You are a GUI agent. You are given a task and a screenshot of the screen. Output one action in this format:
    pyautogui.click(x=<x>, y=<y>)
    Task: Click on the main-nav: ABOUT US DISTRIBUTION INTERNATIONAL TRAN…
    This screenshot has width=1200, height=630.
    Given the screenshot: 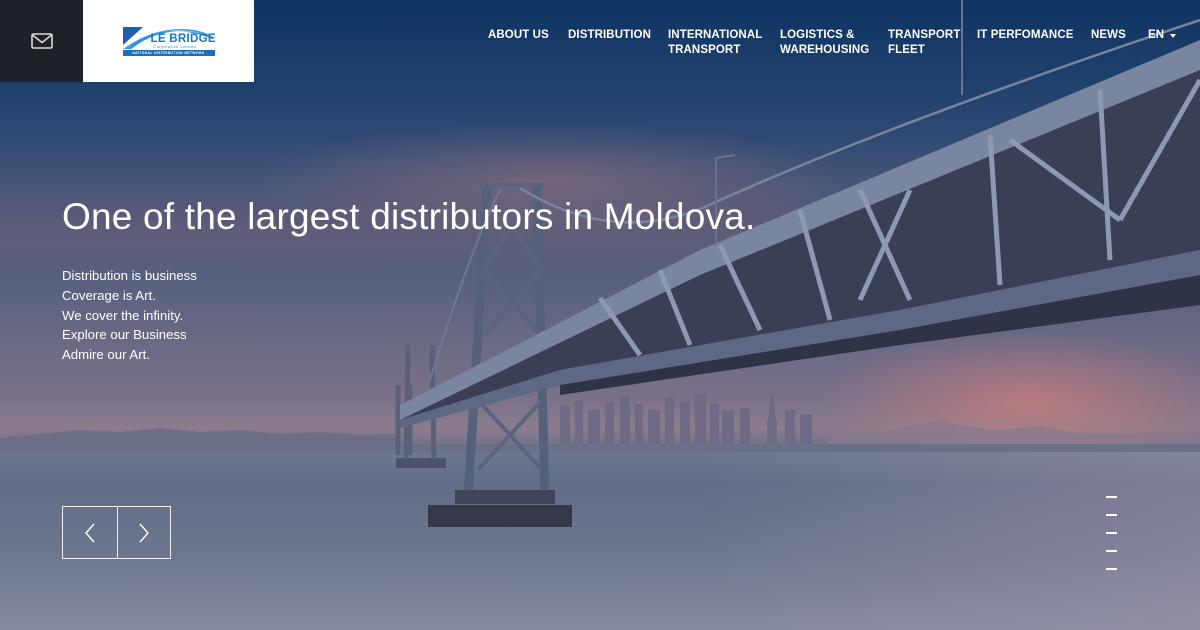 What is the action you would take?
    pyautogui.click(x=600, y=48)
    